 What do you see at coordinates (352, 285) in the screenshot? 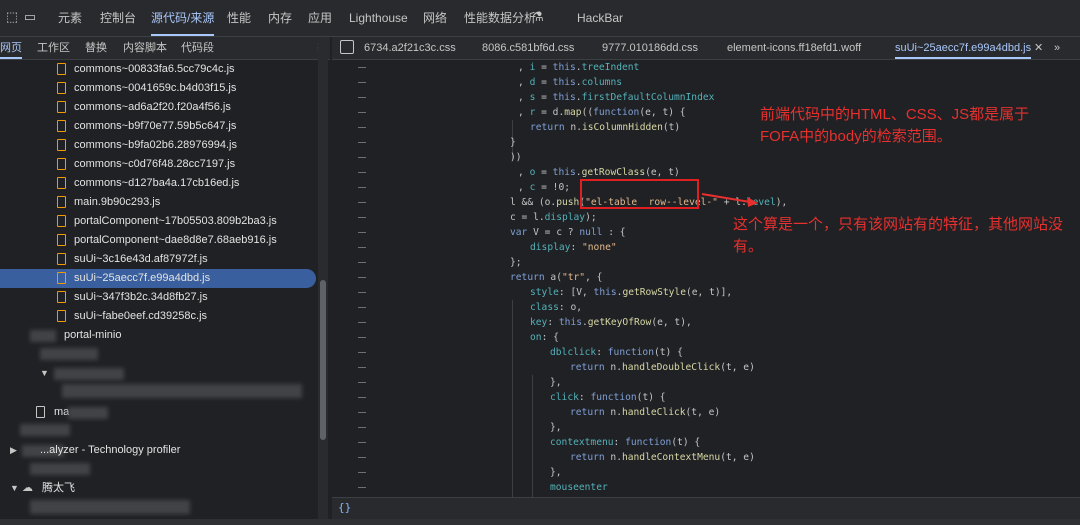
I see `line-gutter` at bounding box center [352, 285].